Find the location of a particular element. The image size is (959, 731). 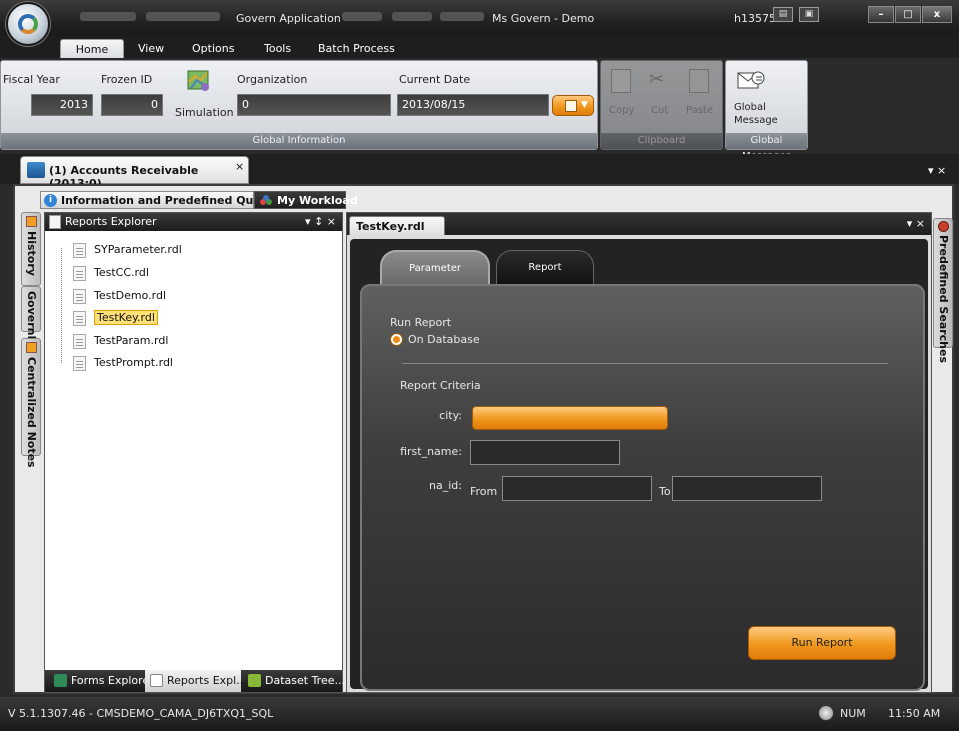

side-tab-history: History is located at coordinates (31, 249).